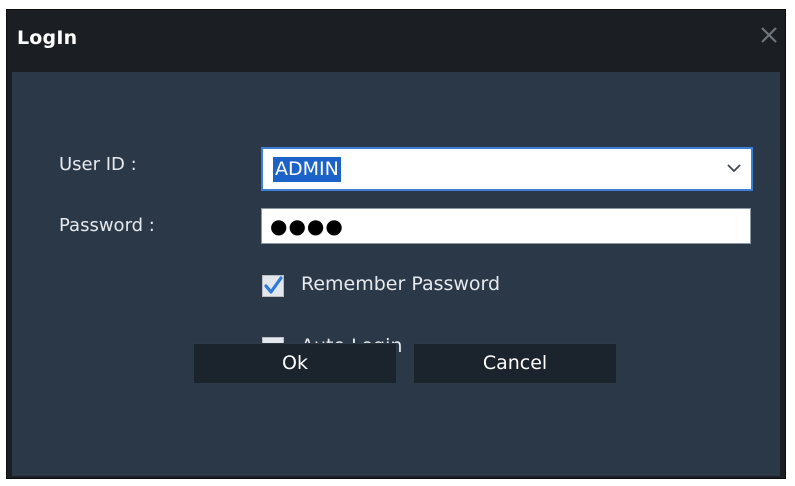 This screenshot has height=486, width=795. I want to click on password-value: ●●●●, so click(307, 226).